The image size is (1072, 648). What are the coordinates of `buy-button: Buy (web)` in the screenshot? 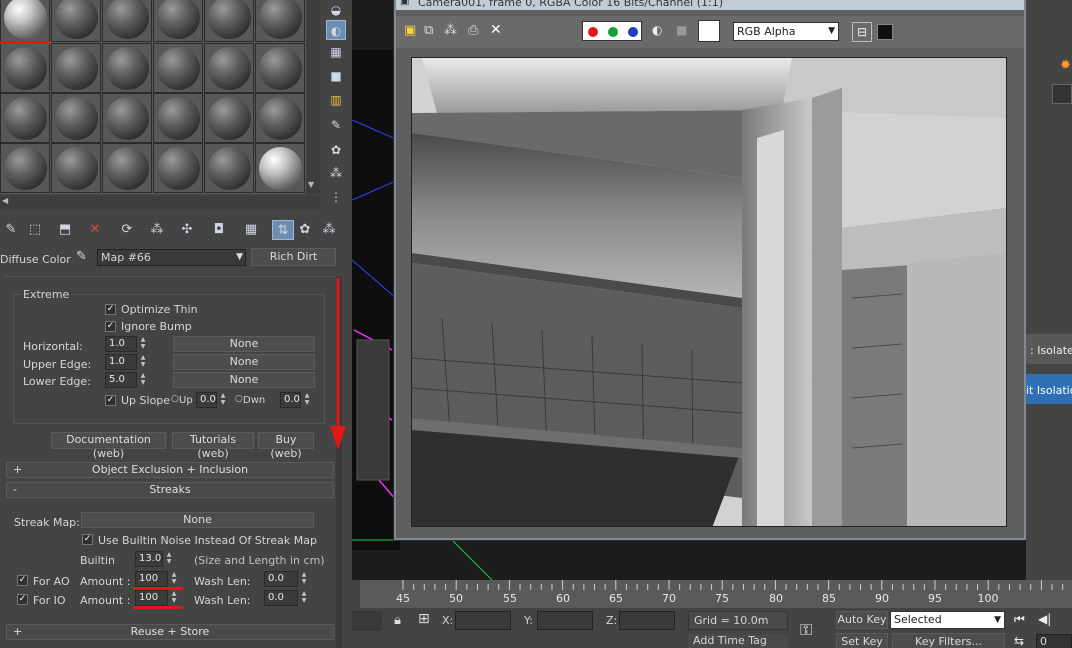 It's located at (286, 446).